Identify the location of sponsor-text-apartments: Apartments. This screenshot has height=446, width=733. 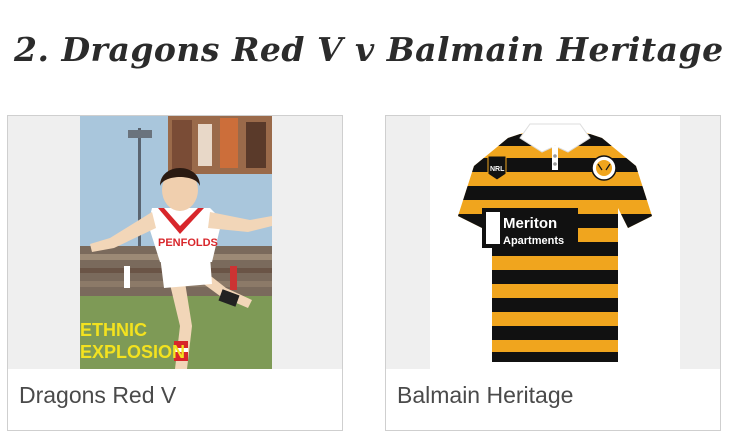
(533, 241).